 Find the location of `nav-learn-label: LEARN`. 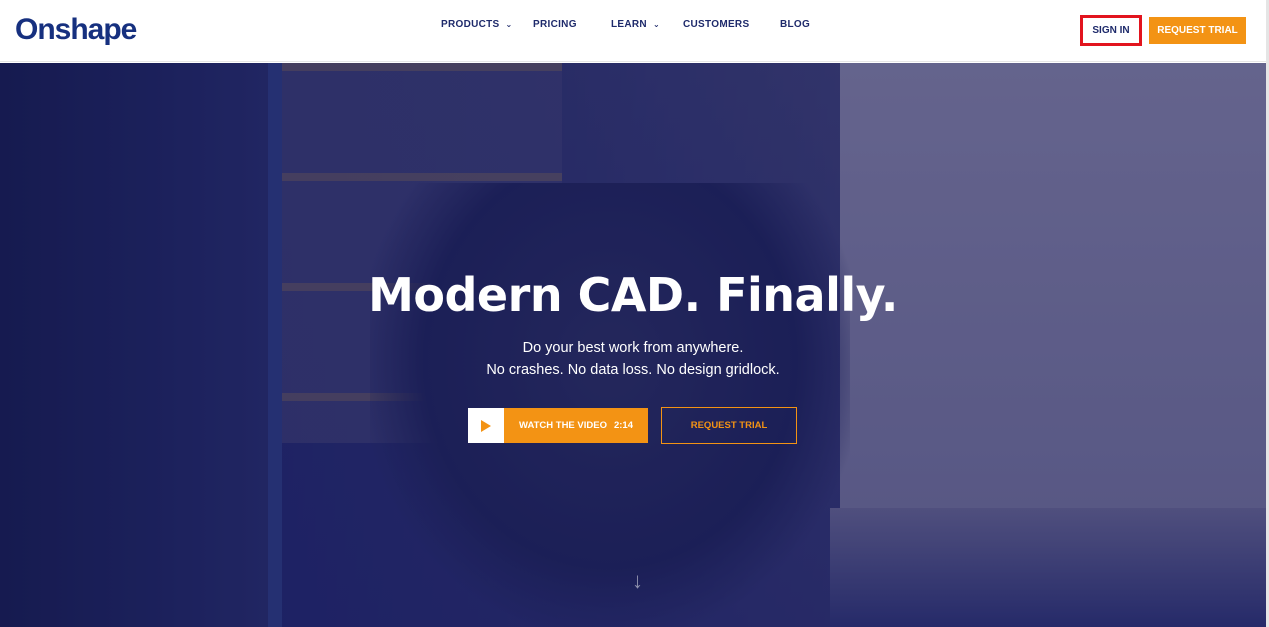

nav-learn-label: LEARN is located at coordinates (629, 24).